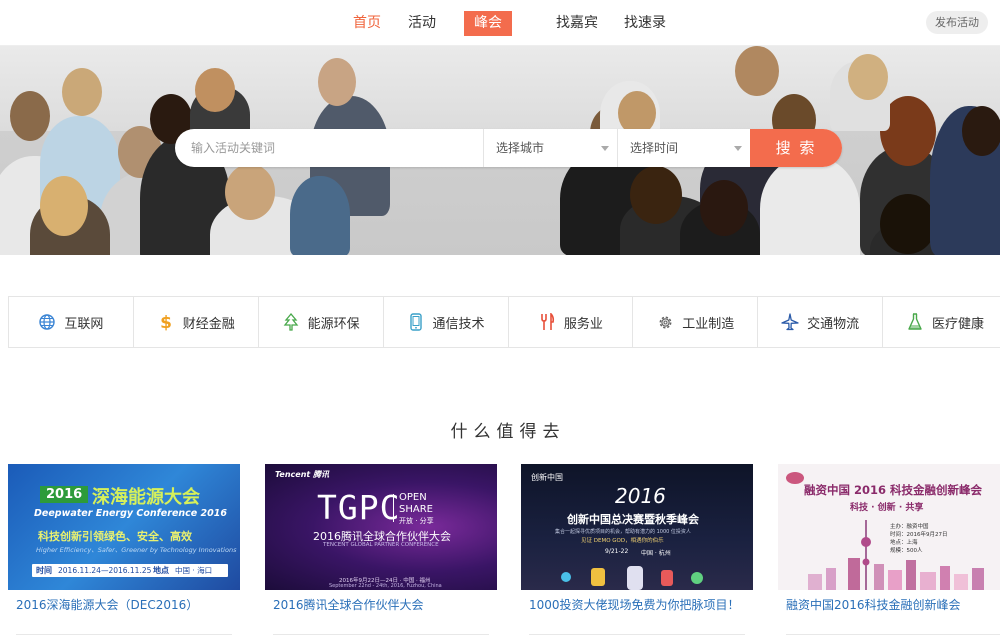 Image resolution: width=1000 pixels, height=641 pixels. I want to click on category-internet: 互联网, so click(71, 322).